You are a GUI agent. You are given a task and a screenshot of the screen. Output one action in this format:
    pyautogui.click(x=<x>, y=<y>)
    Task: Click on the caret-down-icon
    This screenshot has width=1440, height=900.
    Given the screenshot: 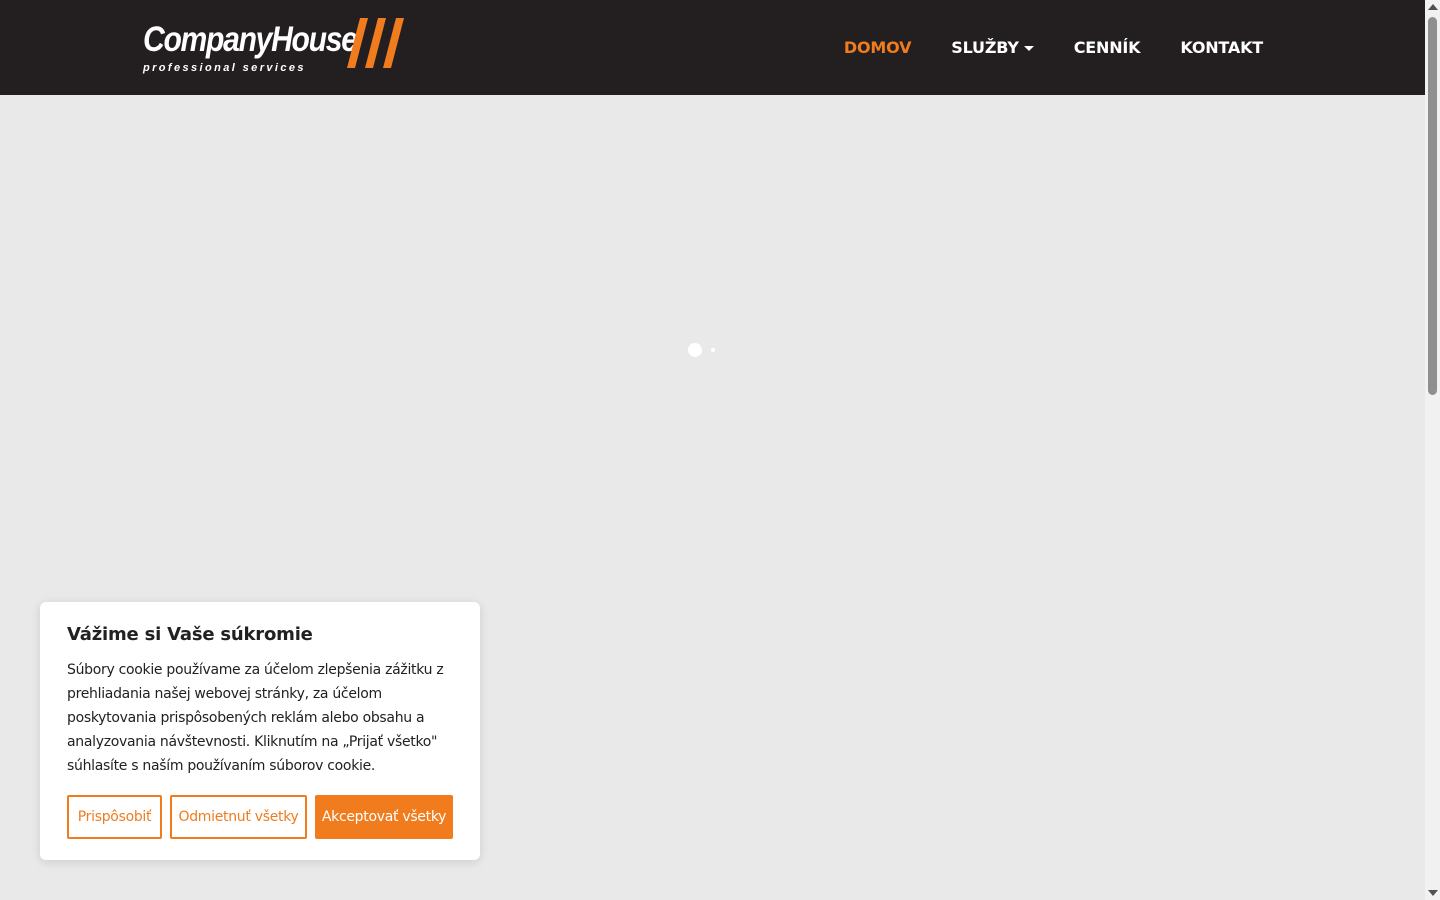 What is the action you would take?
    pyautogui.click(x=1028, y=48)
    